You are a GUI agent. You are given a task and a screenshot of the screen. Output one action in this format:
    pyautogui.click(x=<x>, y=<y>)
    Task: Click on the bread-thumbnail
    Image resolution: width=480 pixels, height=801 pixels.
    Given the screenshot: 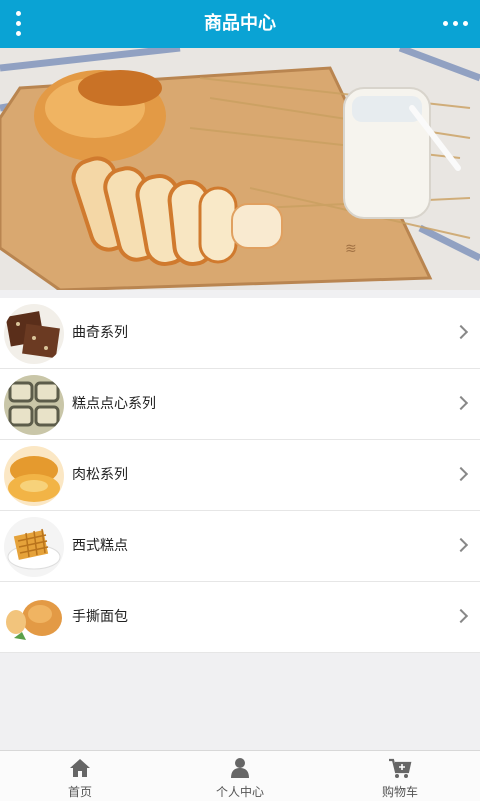 What is the action you would take?
    pyautogui.click(x=34, y=618)
    